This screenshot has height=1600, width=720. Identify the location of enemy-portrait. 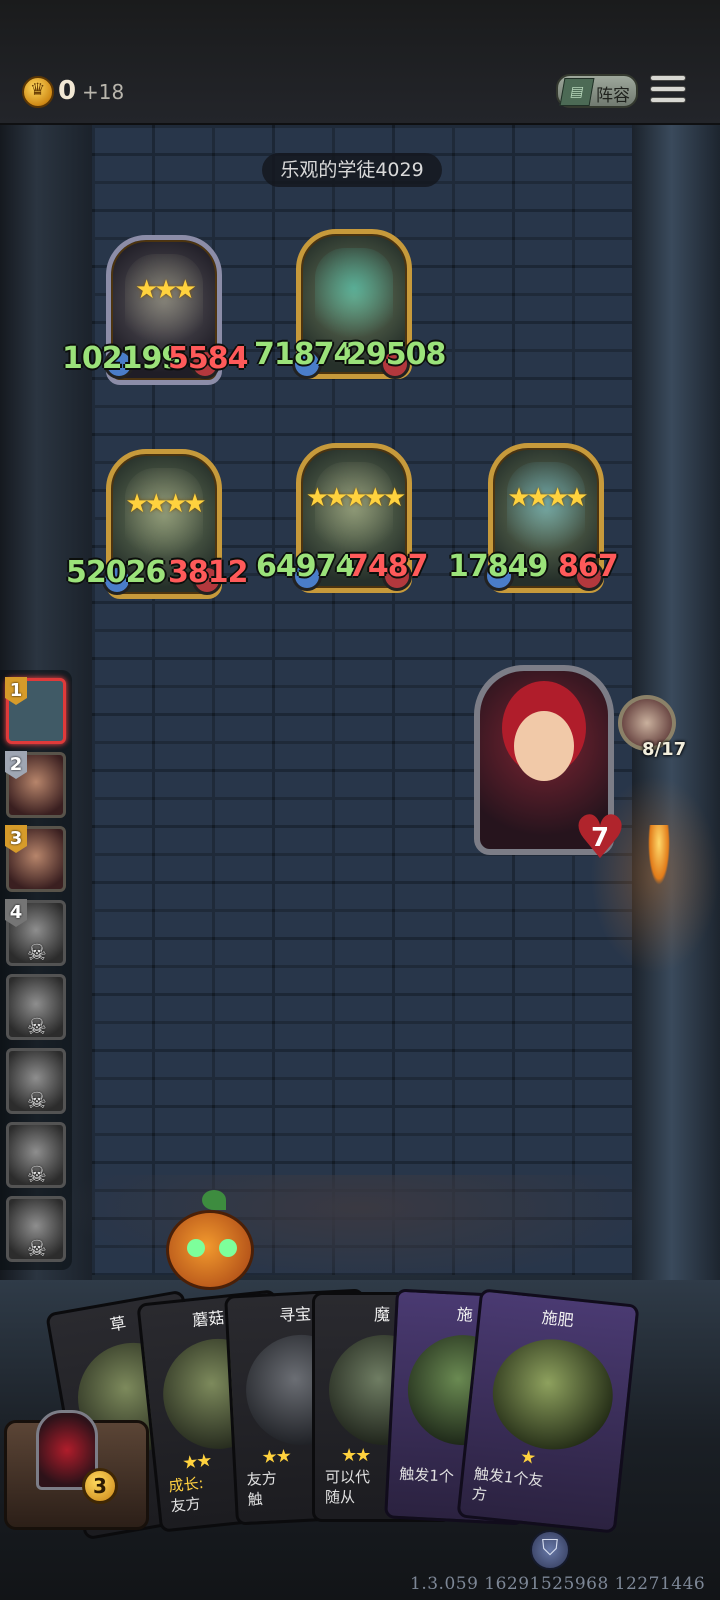
(354, 298).